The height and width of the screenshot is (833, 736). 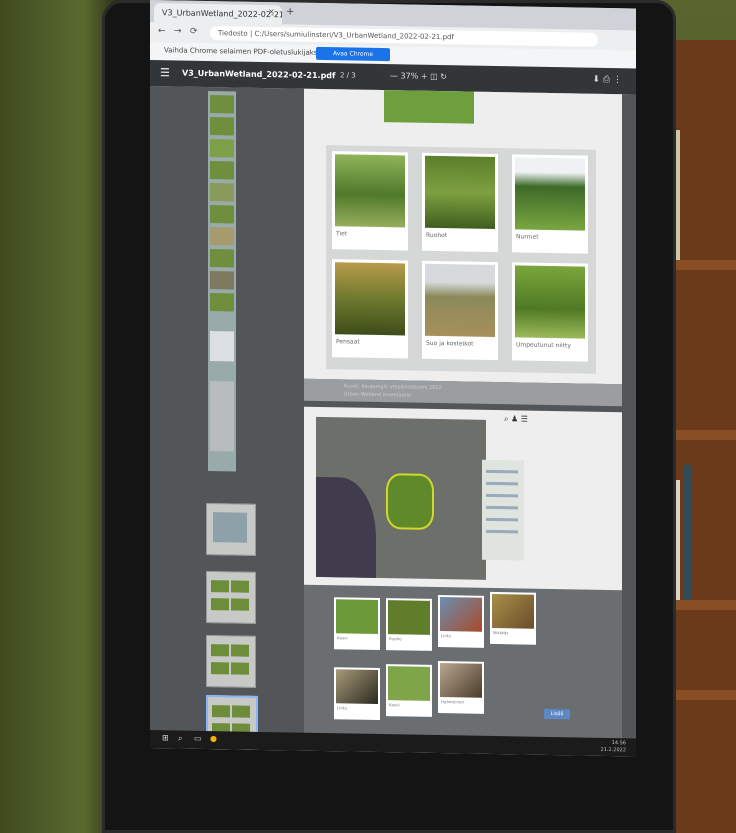 I want to click on card-caption: Suo ja kosteikot, so click(x=450, y=343).